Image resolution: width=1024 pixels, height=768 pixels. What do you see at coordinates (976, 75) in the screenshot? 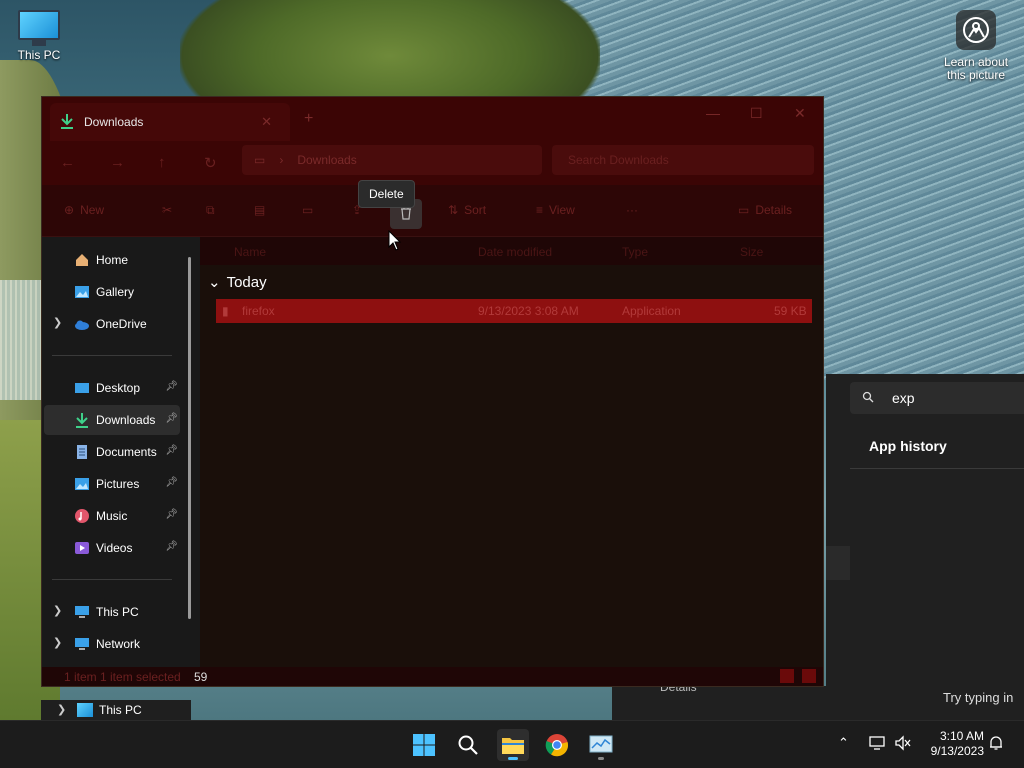
I see `learn-label-line2: this picture` at bounding box center [976, 75].